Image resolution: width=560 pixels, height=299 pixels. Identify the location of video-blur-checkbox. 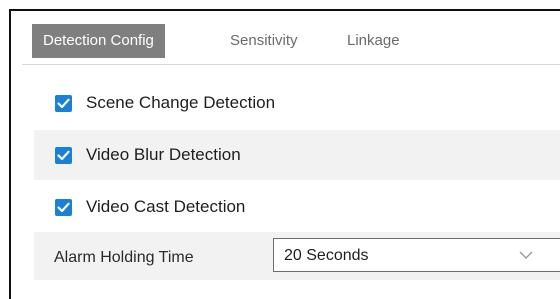
(63, 155).